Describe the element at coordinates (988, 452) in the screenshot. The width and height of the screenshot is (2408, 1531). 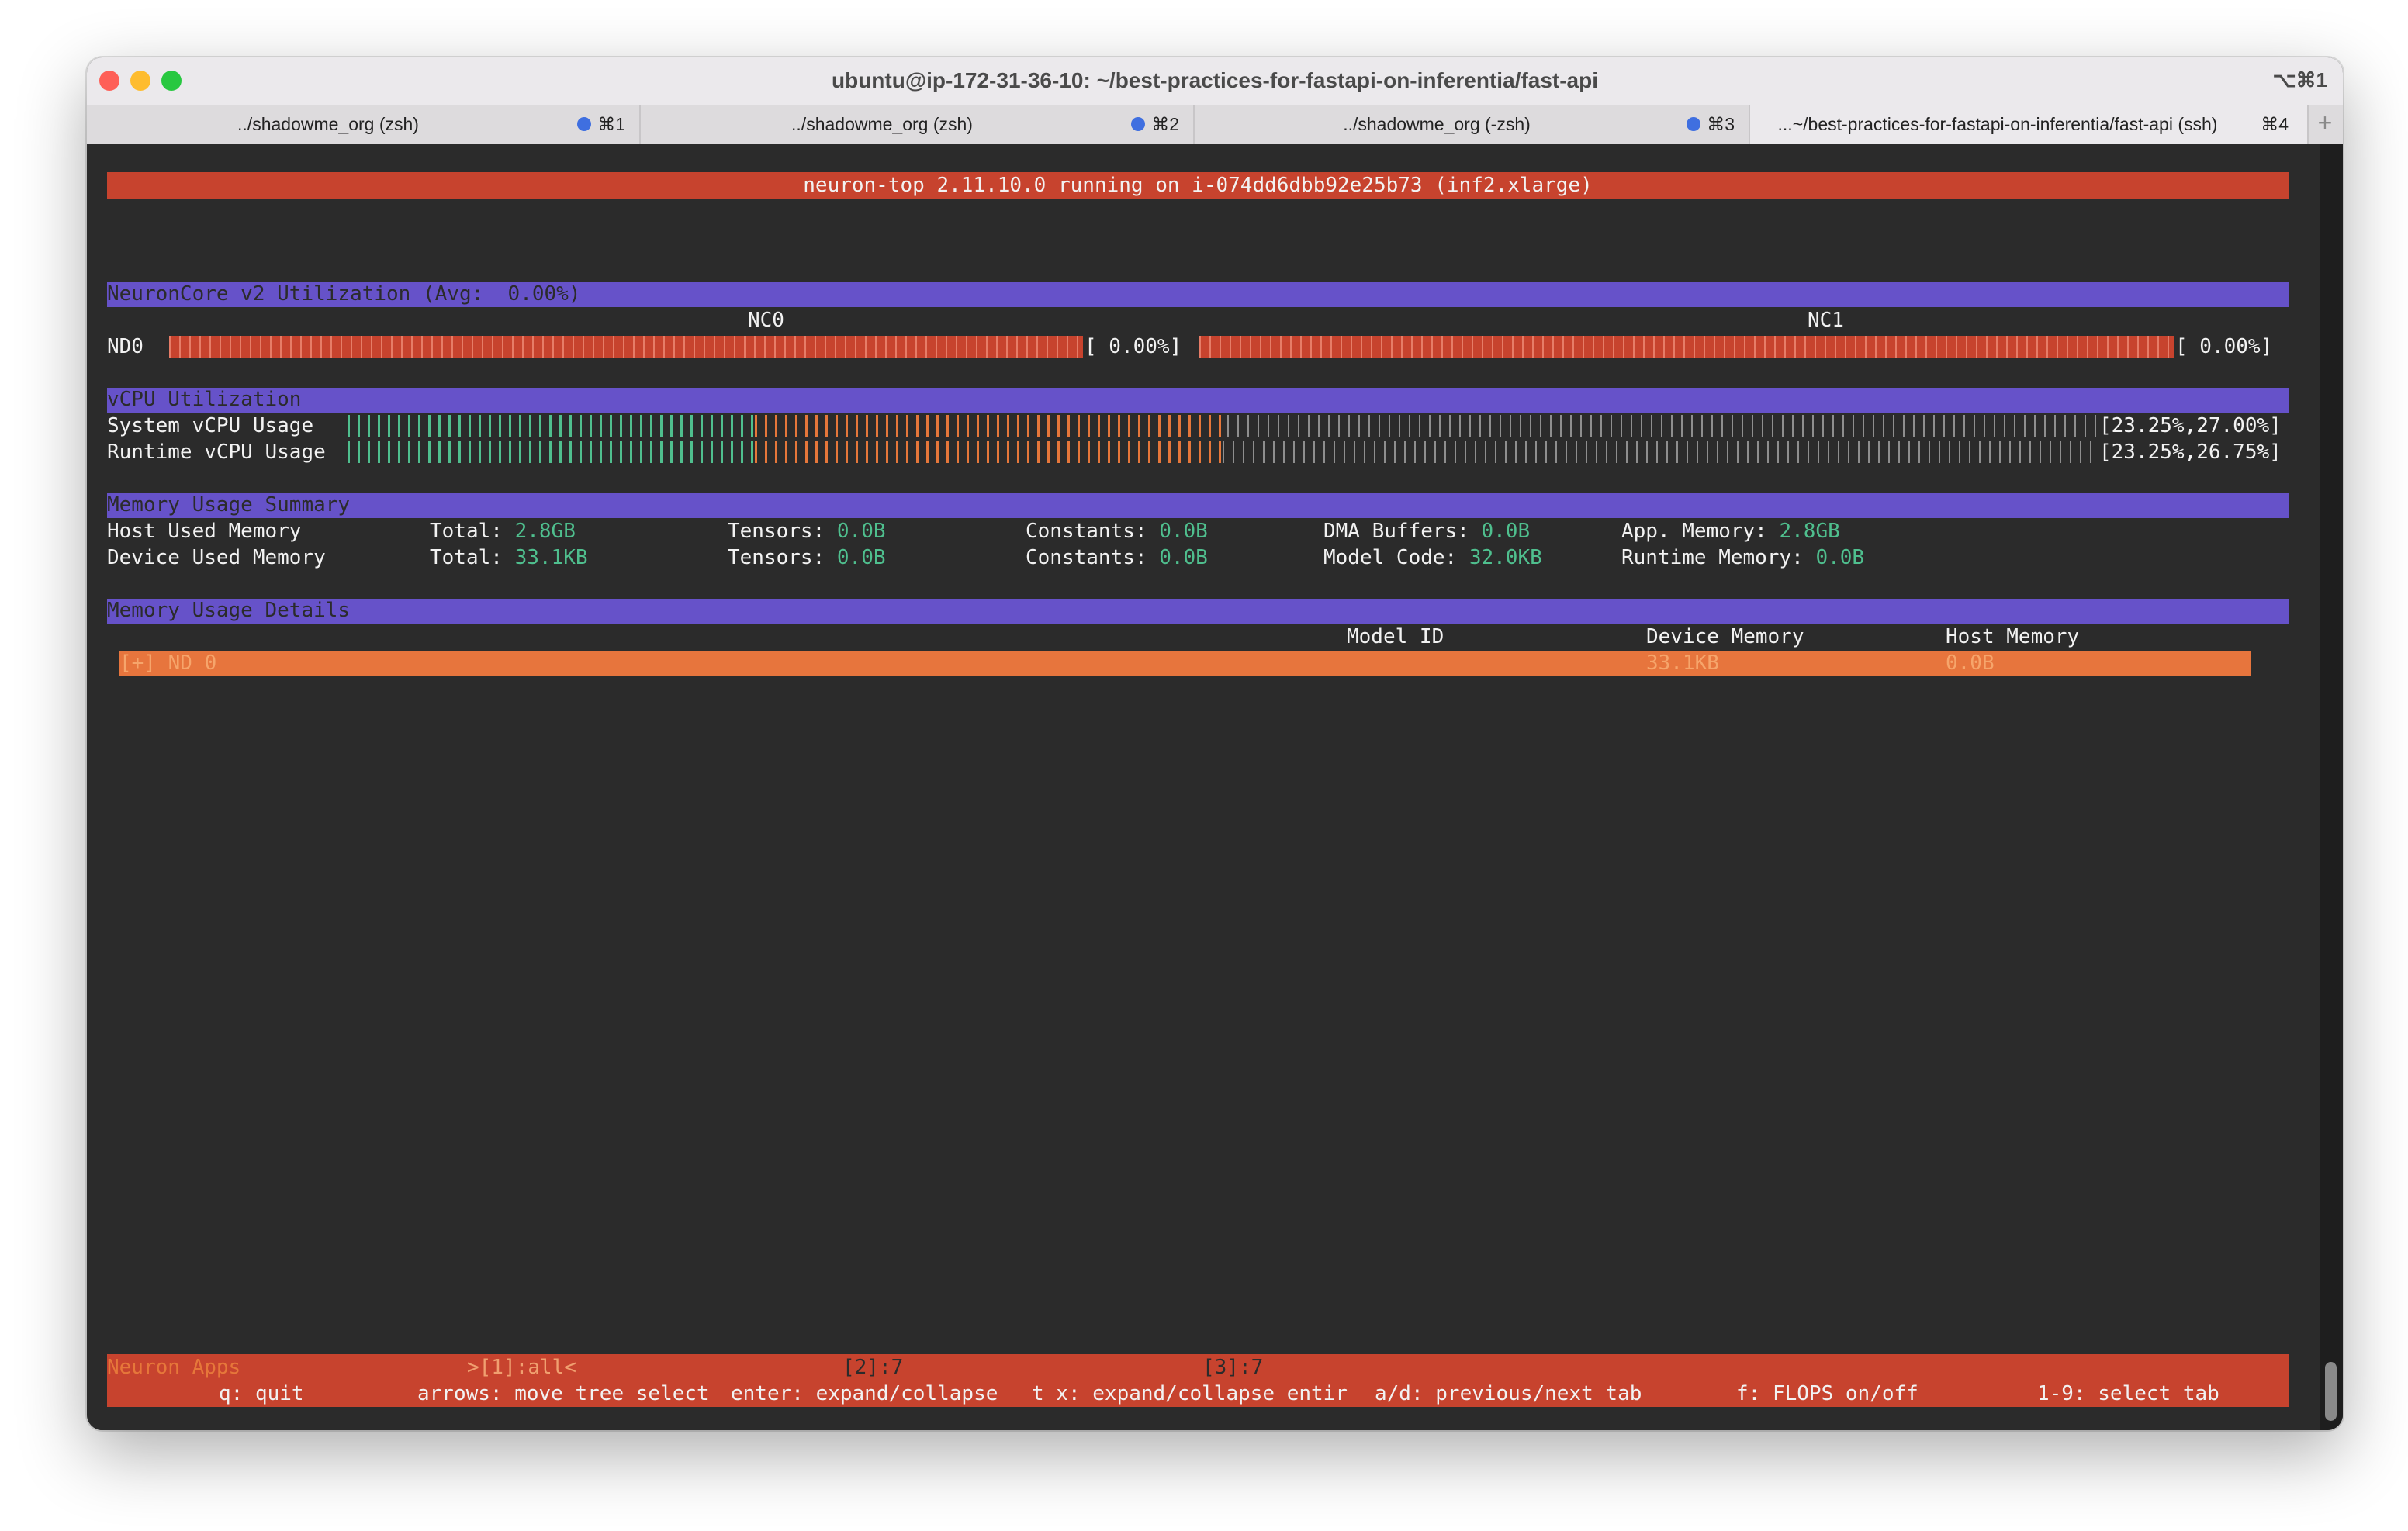
I see `runtime-vcpu-system-fill` at that location.